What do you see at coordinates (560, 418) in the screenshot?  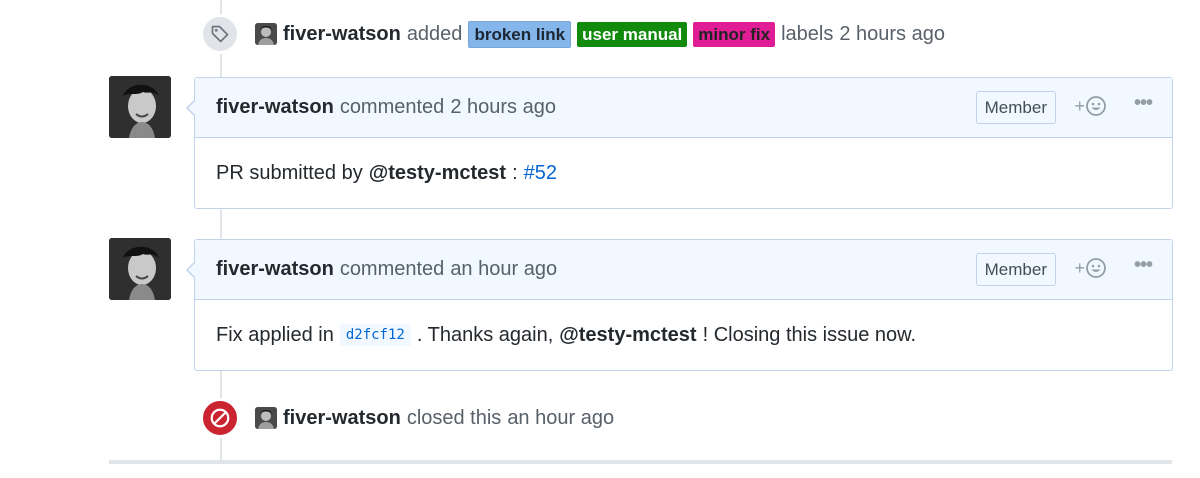 I see `event-time: an hour ago` at bounding box center [560, 418].